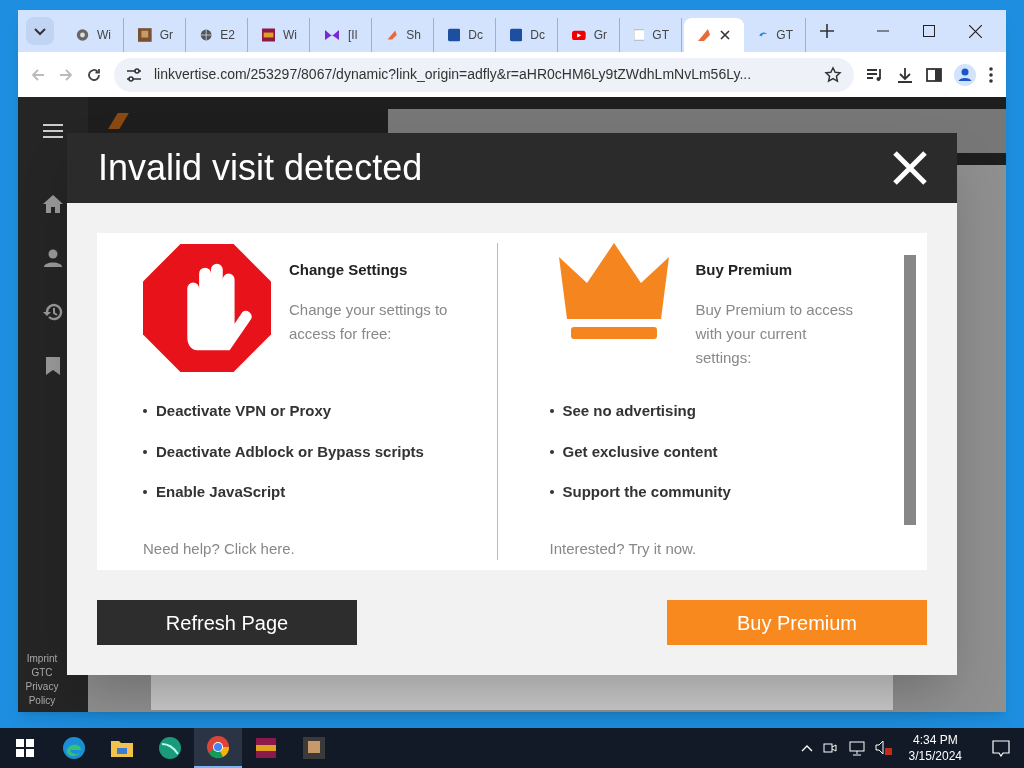  I want to click on bookmark-star-icon, so click(833, 74).